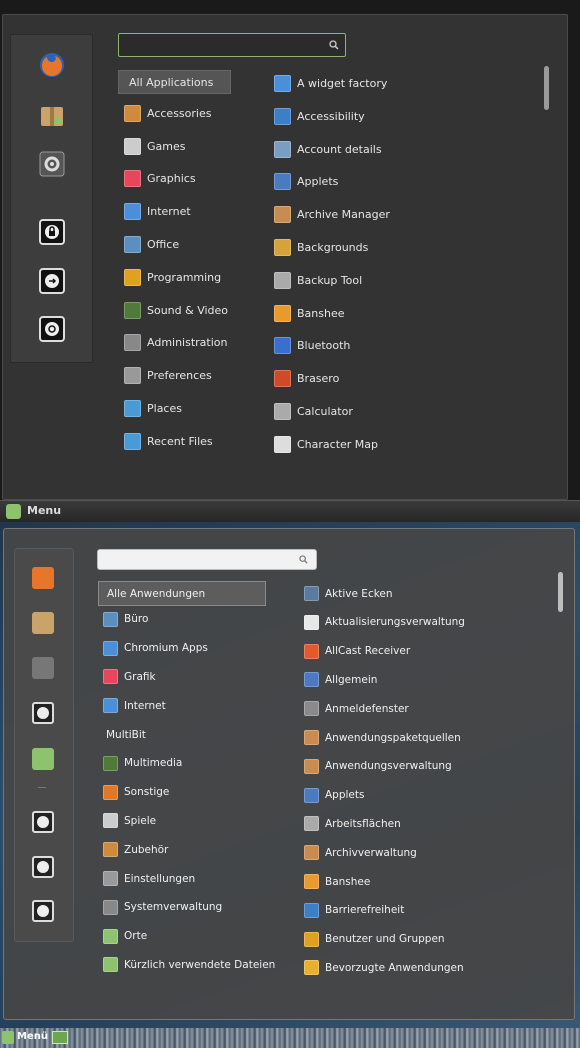  What do you see at coordinates (126, 734) in the screenshot?
I see `category-item: MultiBit` at bounding box center [126, 734].